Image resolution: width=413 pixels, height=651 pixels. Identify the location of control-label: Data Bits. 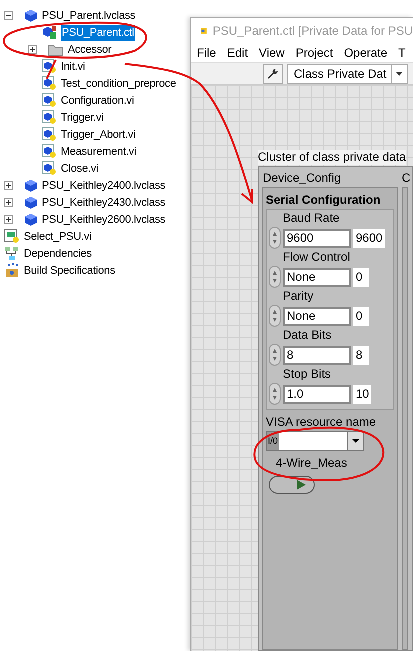
(307, 335).